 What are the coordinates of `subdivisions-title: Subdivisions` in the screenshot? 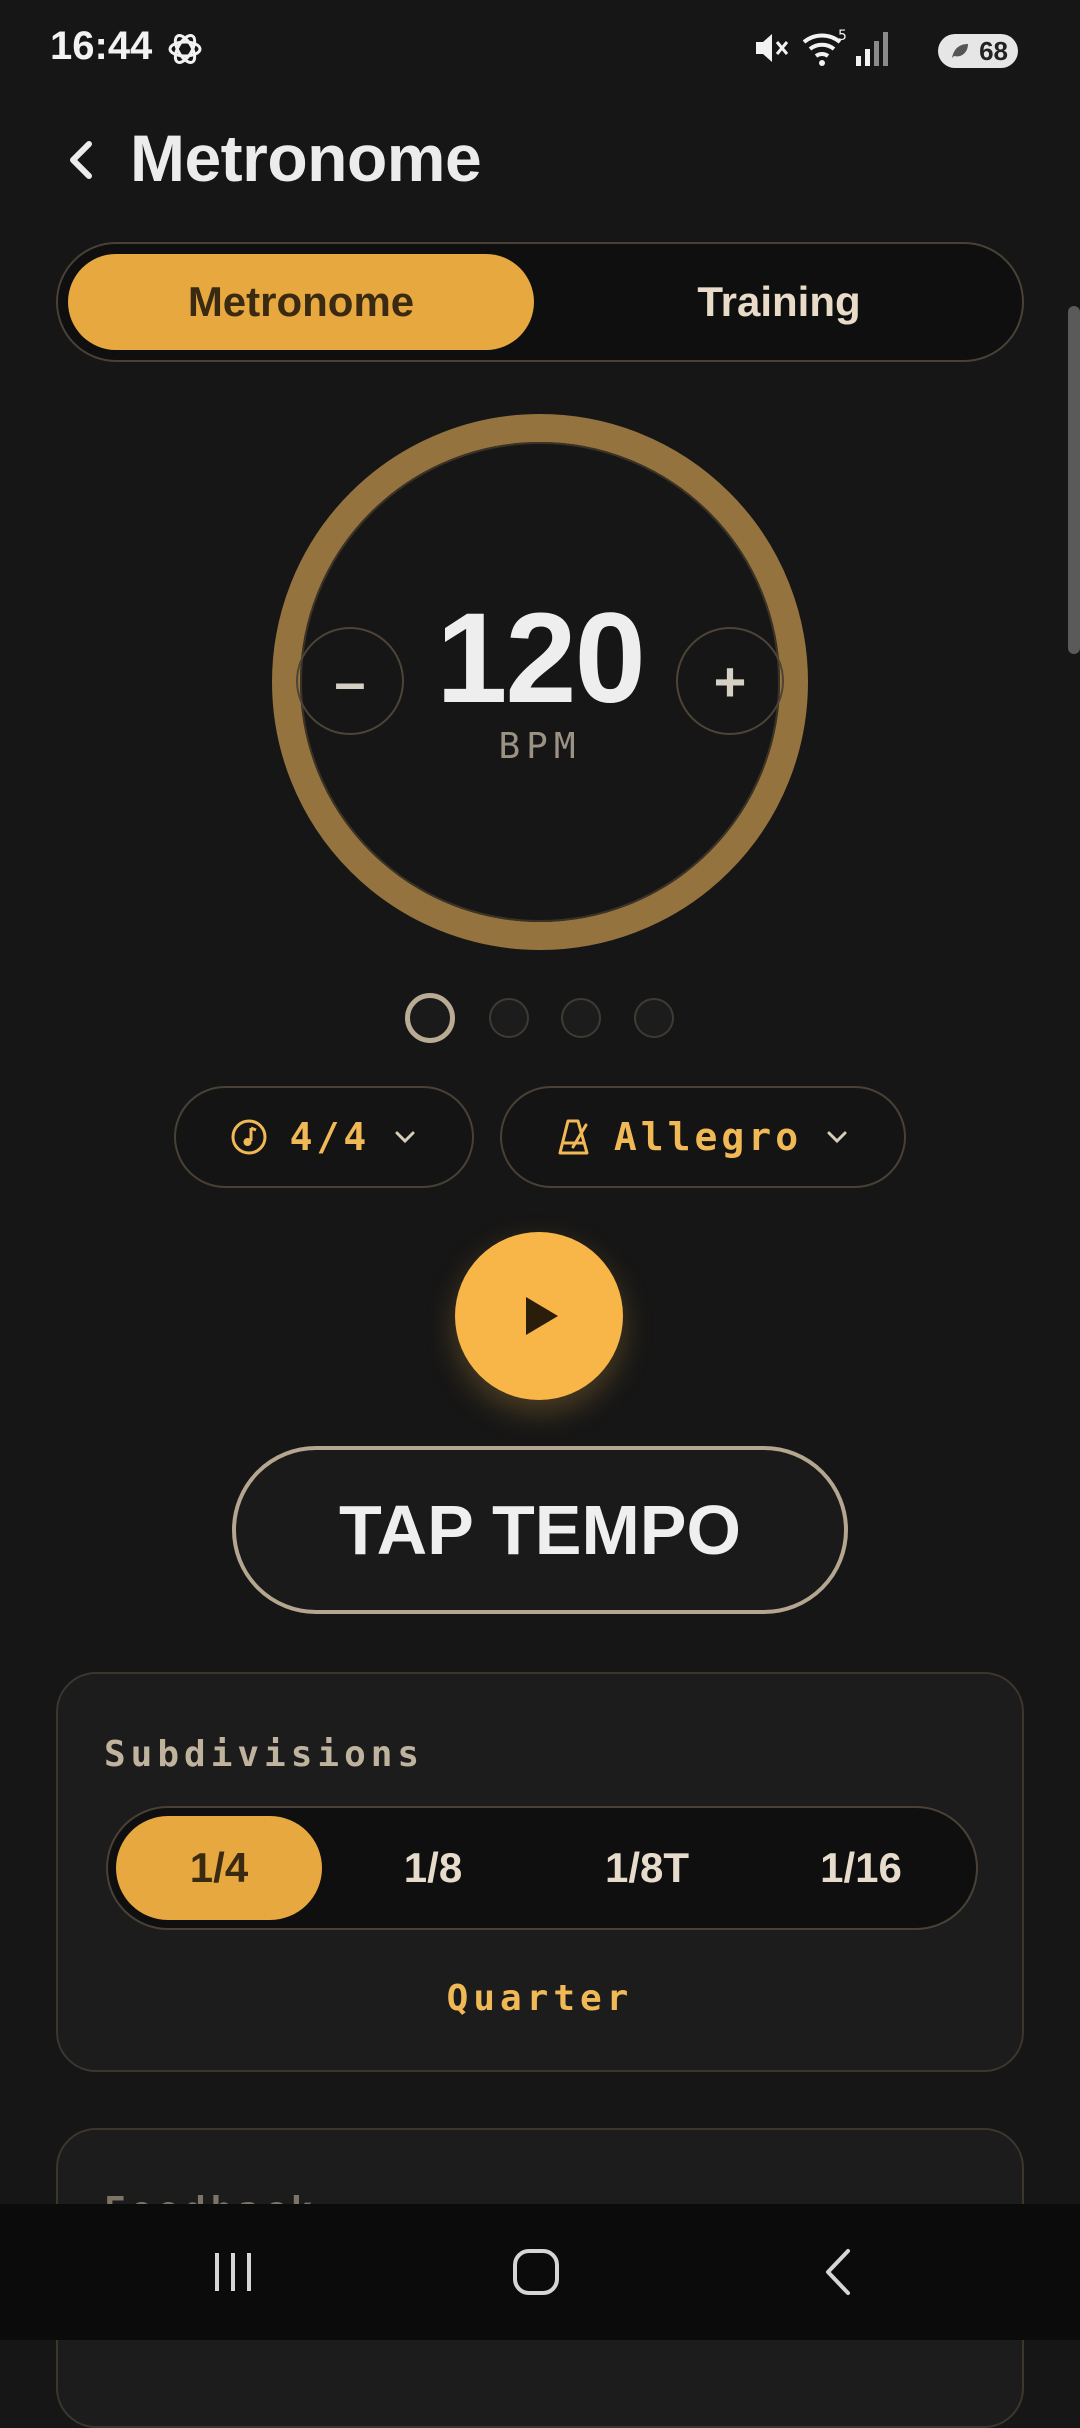 It's located at (264, 1754).